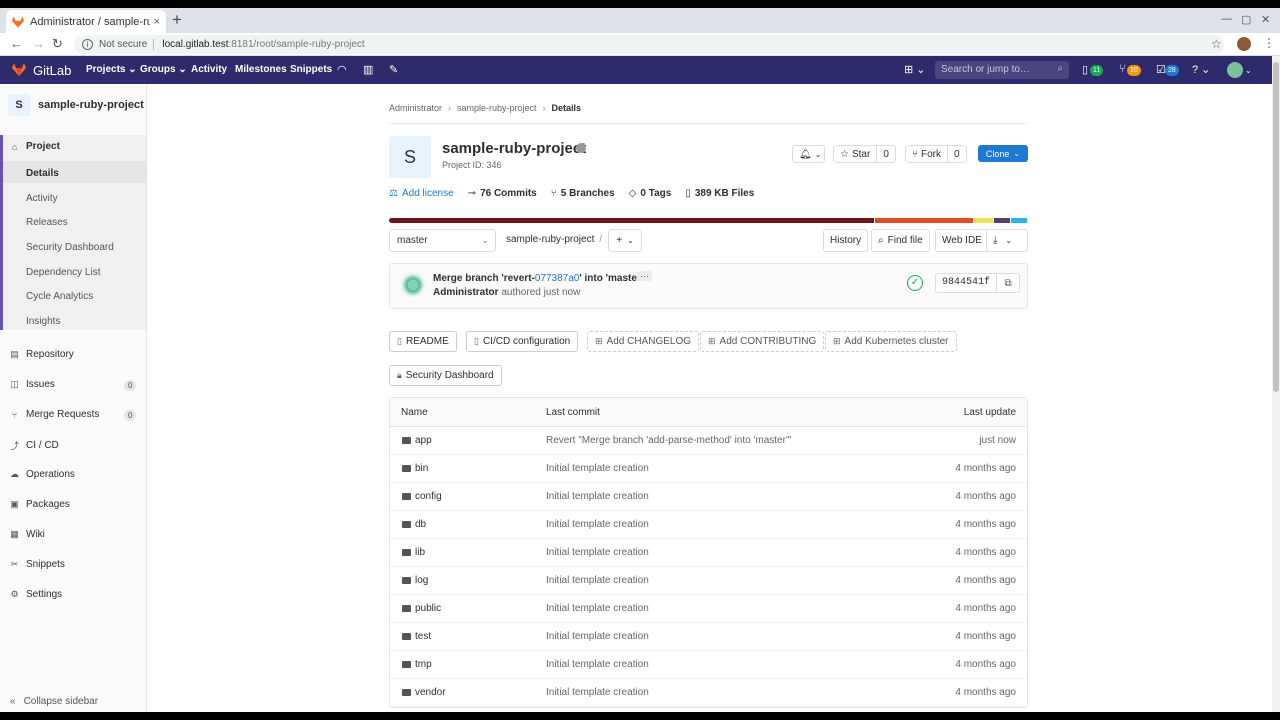  What do you see at coordinates (1226, 19) in the screenshot?
I see `minimize-icon: —` at bounding box center [1226, 19].